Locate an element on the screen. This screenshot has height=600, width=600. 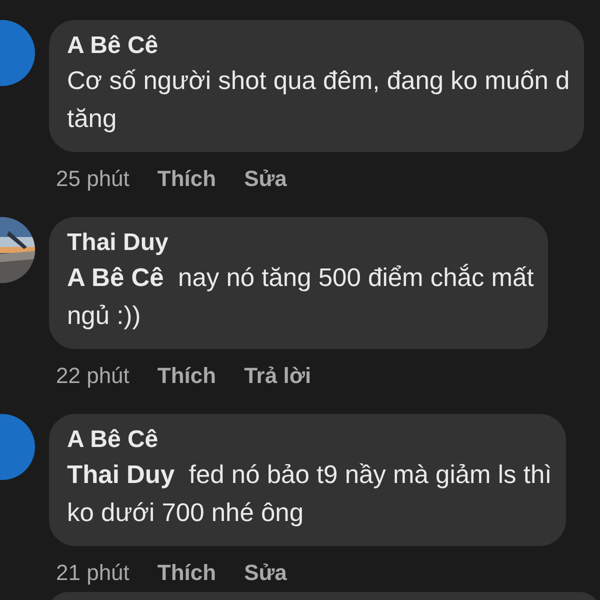
timestamp: 21 phút is located at coordinates (93, 573).